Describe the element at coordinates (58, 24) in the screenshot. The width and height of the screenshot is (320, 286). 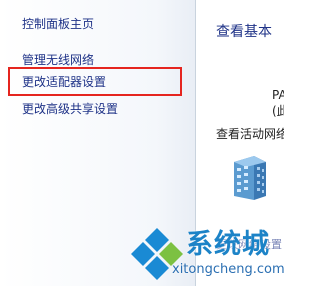
I see `sidebar-item-control-panel-home: 控制面板主页` at that location.